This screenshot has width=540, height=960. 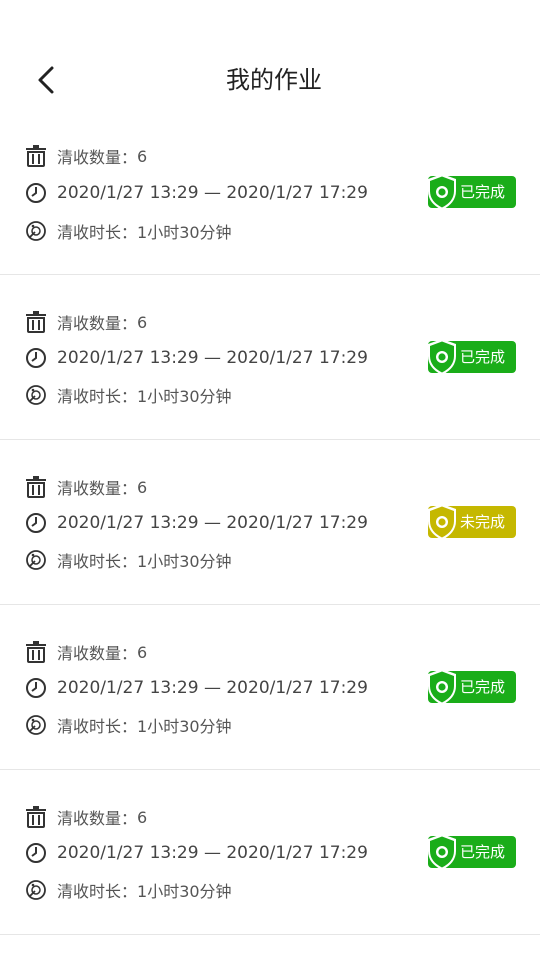 I want to click on page-title: 我的作业, so click(x=274, y=80).